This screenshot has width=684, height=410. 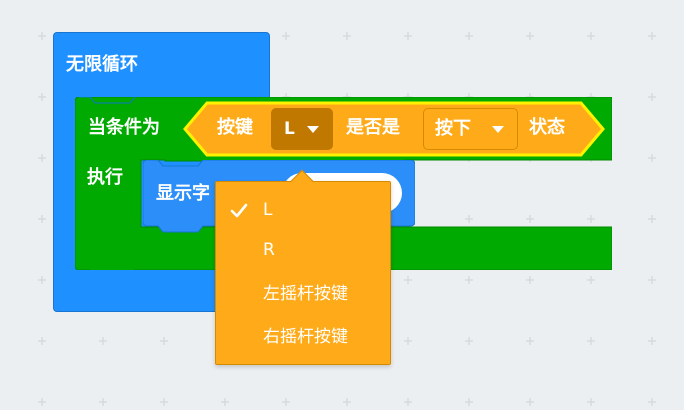 I want to click on while-condition-label: 当条件为, so click(x=124, y=127).